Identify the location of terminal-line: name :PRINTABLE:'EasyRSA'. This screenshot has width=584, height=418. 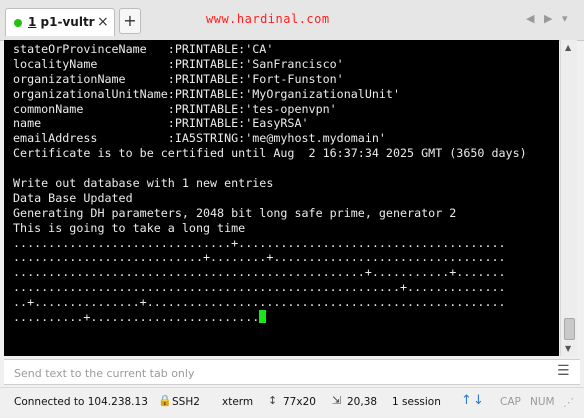
(161, 123).